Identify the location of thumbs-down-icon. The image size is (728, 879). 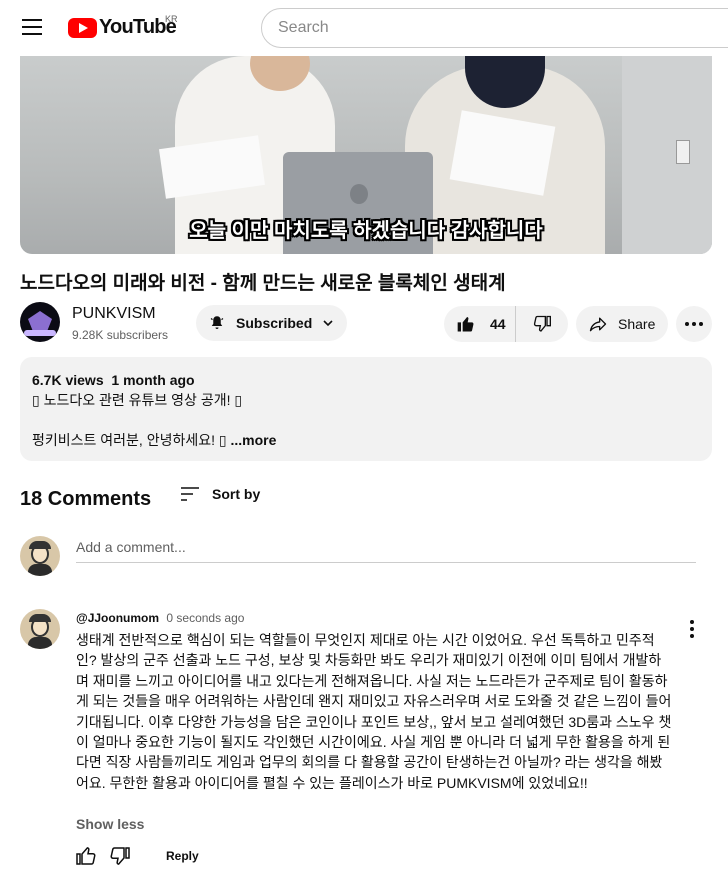
(542, 323).